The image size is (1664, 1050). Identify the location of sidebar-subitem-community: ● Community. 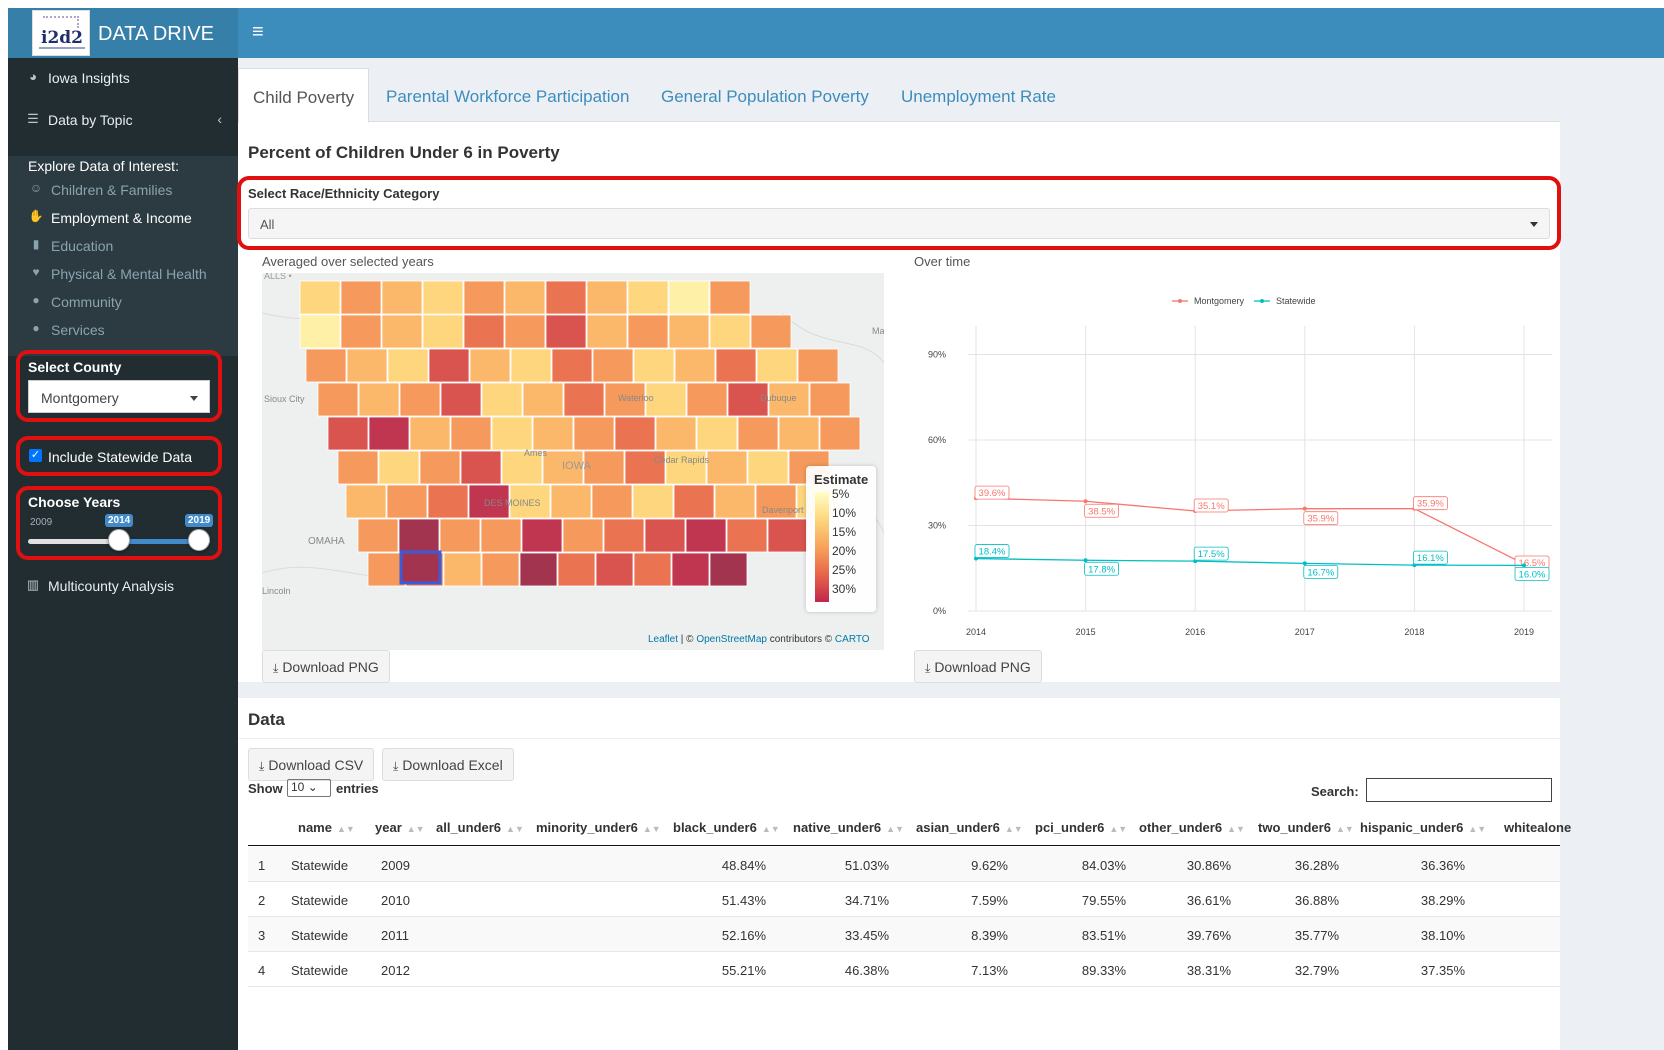
(123, 301).